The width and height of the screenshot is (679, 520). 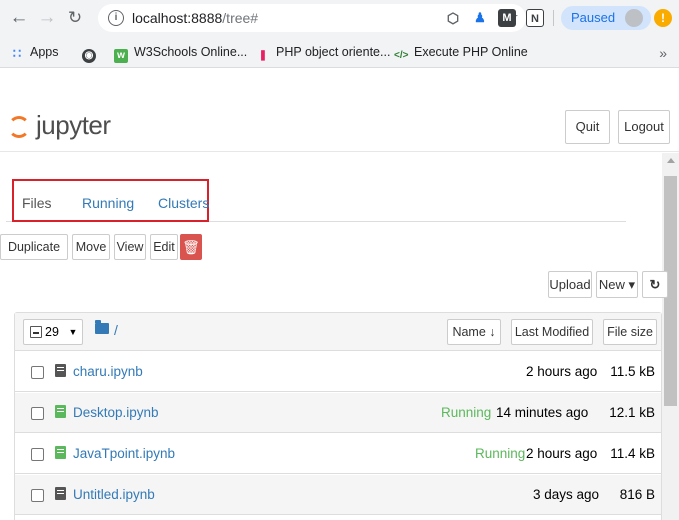 What do you see at coordinates (471, 52) in the screenshot?
I see `bookmark-execute-php-label: Execute PHP Online` at bounding box center [471, 52].